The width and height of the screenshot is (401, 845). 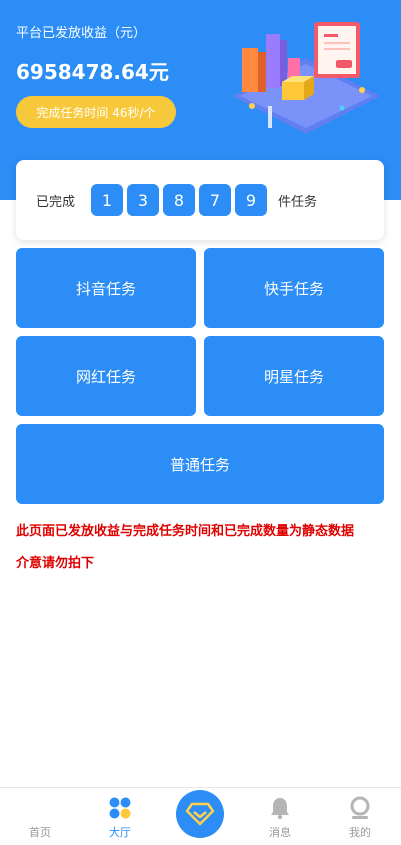 What do you see at coordinates (280, 809) in the screenshot?
I see `bell-icon` at bounding box center [280, 809].